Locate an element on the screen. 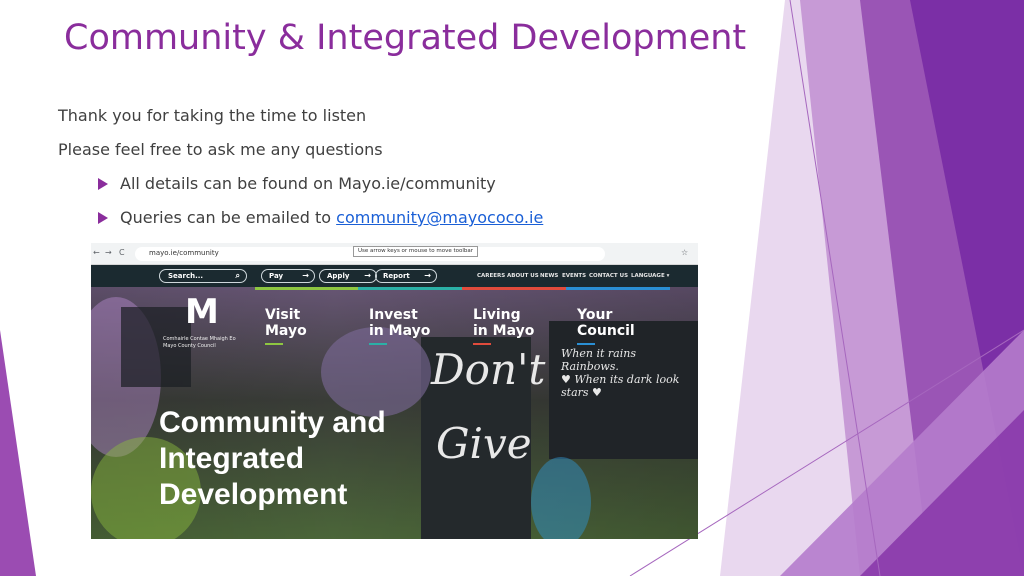 This screenshot has height=576, width=1024. invest-underline is located at coordinates (378, 344).